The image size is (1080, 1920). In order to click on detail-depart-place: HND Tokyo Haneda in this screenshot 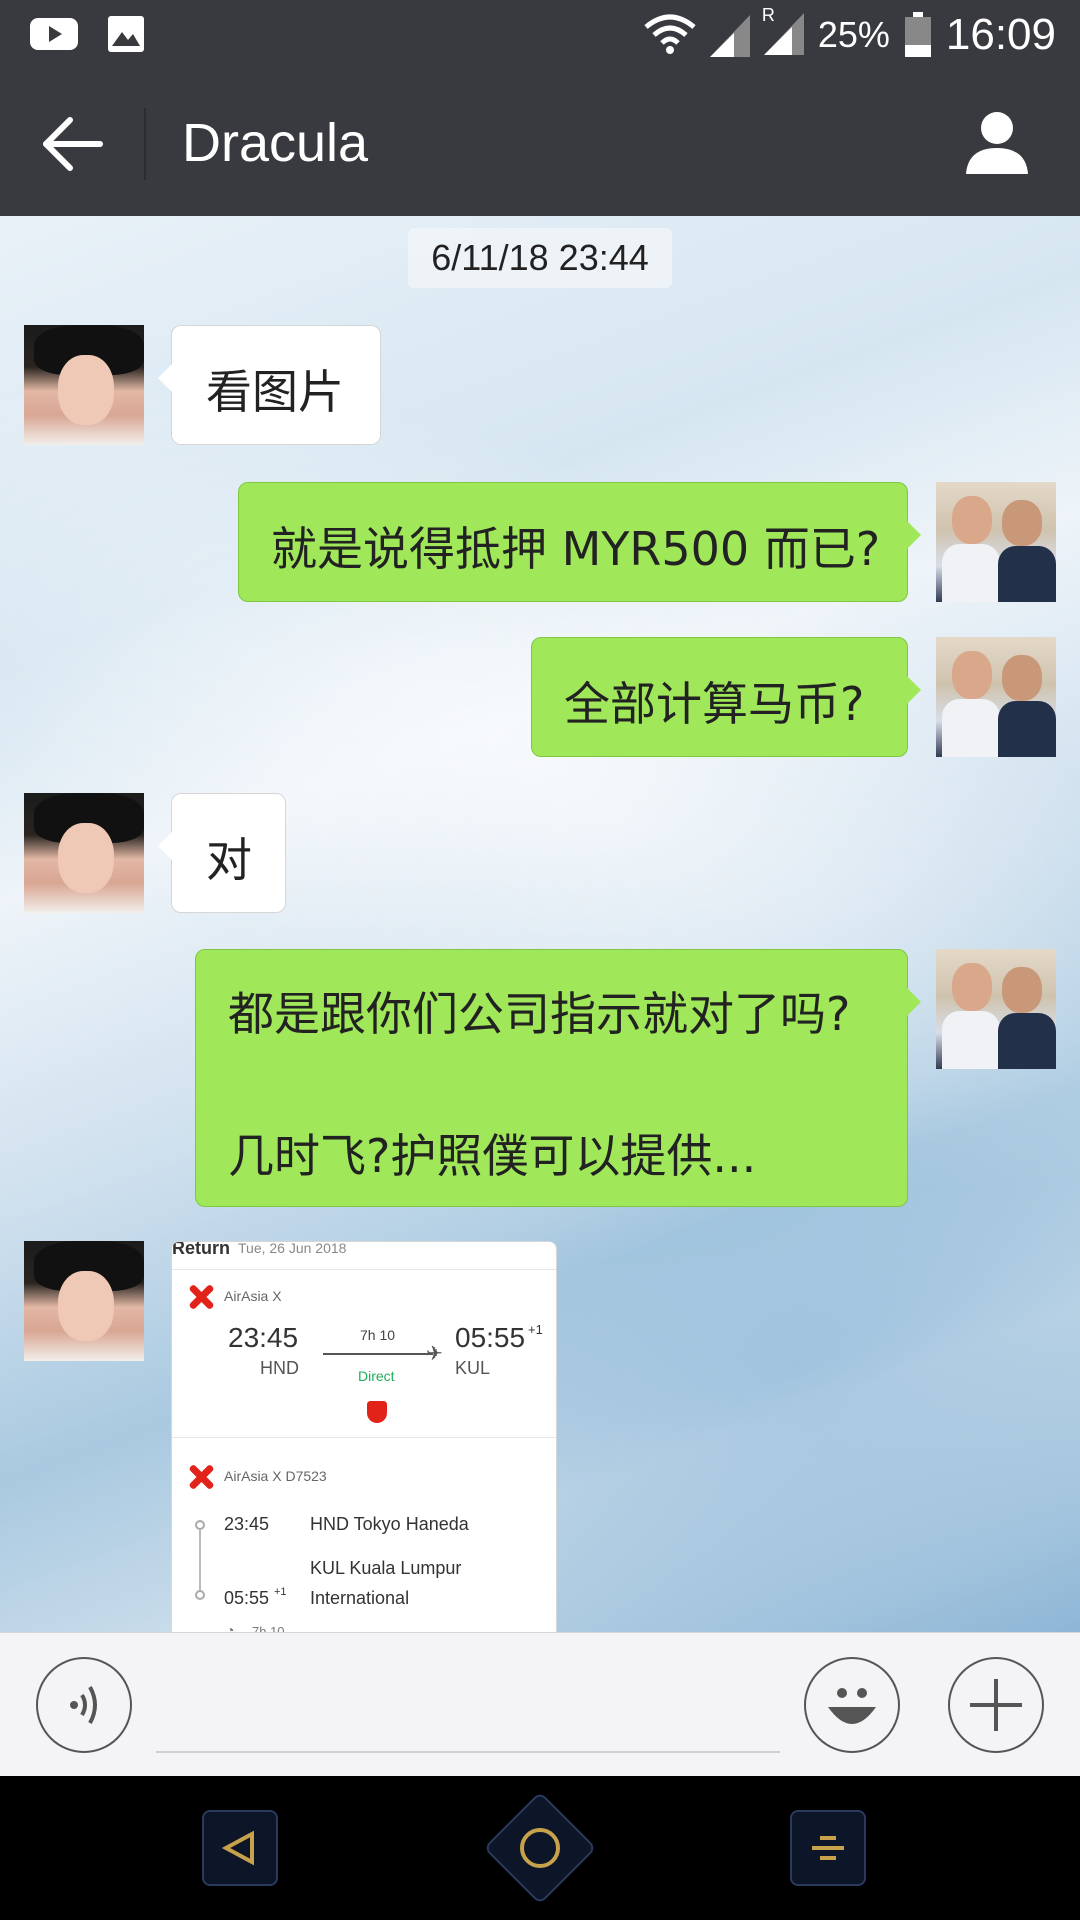, I will do `click(389, 1524)`.